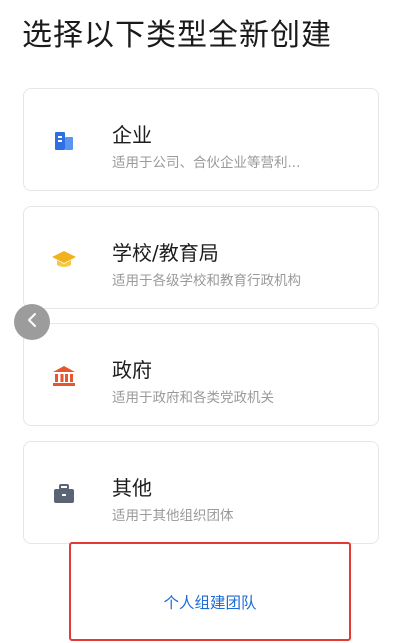 The height and width of the screenshot is (643, 408). I want to click on personal-team-highlight: 个人组建团队, so click(210, 591).